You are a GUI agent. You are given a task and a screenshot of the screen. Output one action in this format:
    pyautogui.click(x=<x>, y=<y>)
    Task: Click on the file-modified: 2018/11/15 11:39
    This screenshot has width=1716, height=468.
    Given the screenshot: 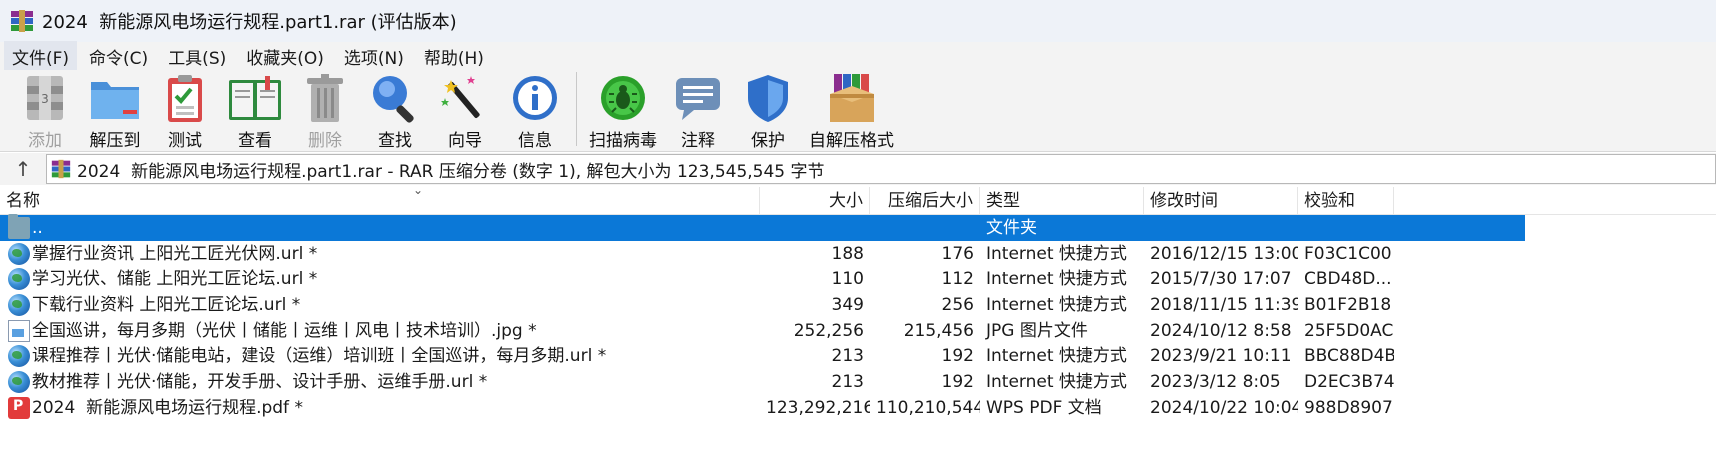 What is the action you would take?
    pyautogui.click(x=1224, y=305)
    